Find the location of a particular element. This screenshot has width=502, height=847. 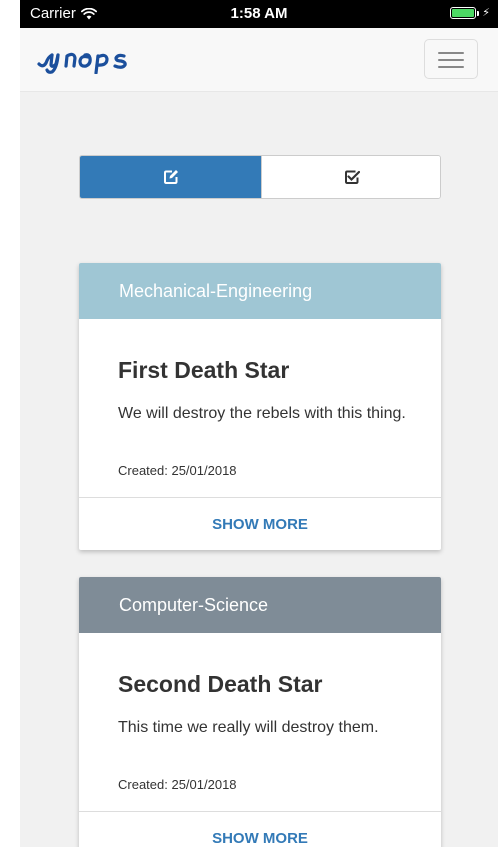

charging-bolt-icon: ⚡ is located at coordinates (486, 12).